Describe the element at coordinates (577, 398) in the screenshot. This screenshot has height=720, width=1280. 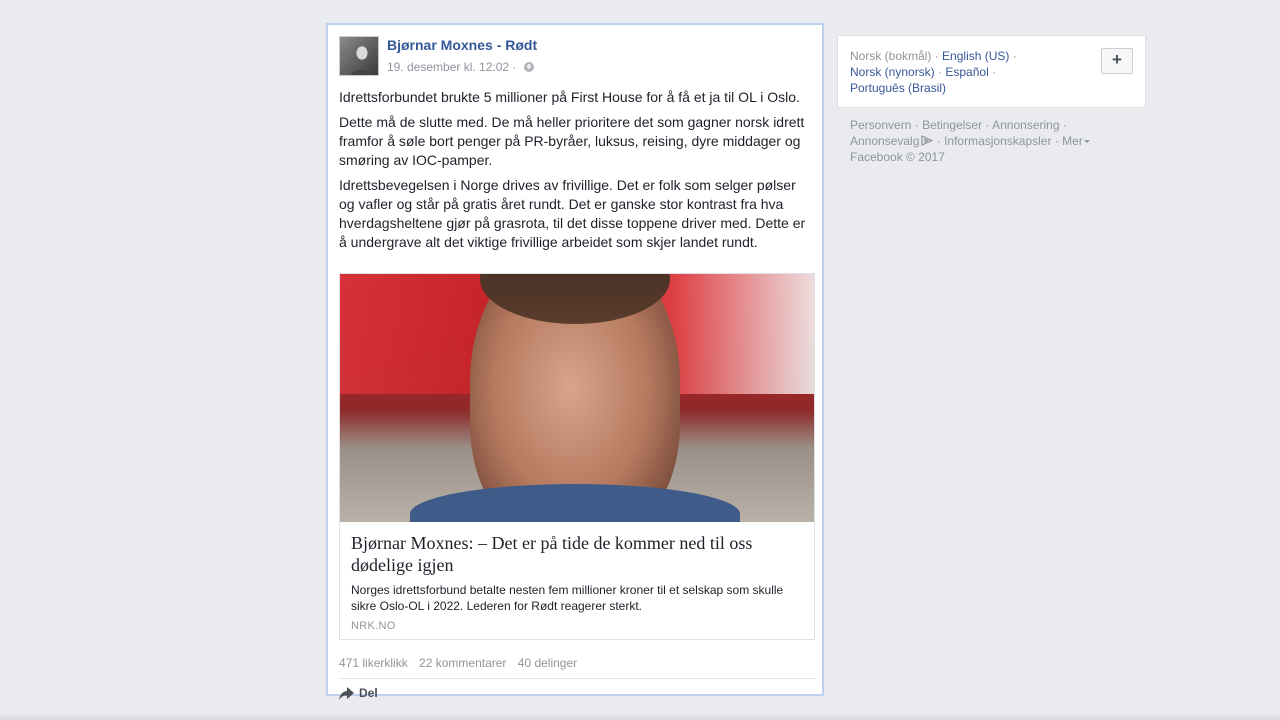
I see `link-preview-image` at that location.